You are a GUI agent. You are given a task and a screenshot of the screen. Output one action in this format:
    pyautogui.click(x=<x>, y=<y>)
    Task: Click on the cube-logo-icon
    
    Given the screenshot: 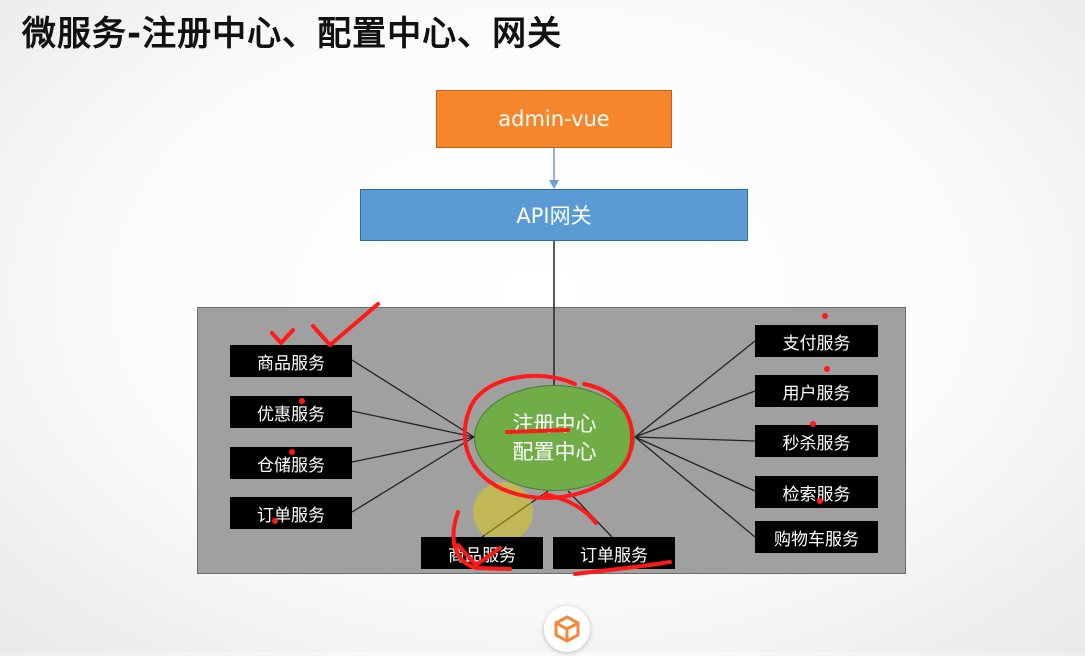 What is the action you would take?
    pyautogui.click(x=567, y=629)
    